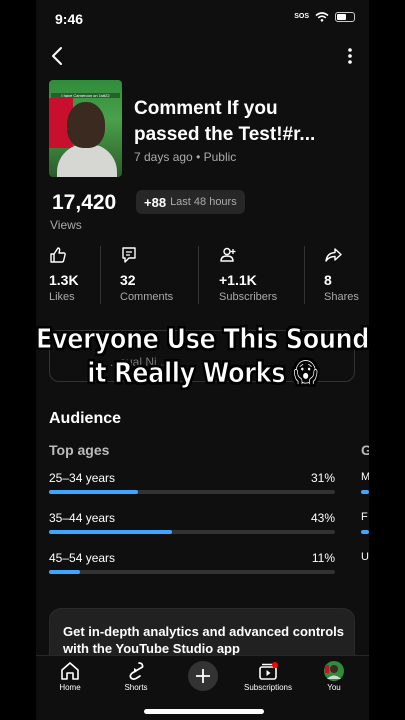 Image resolution: width=405 pixels, height=720 pixels. Describe the element at coordinates (268, 671) in the screenshot. I see `subscriptions-icon` at that location.